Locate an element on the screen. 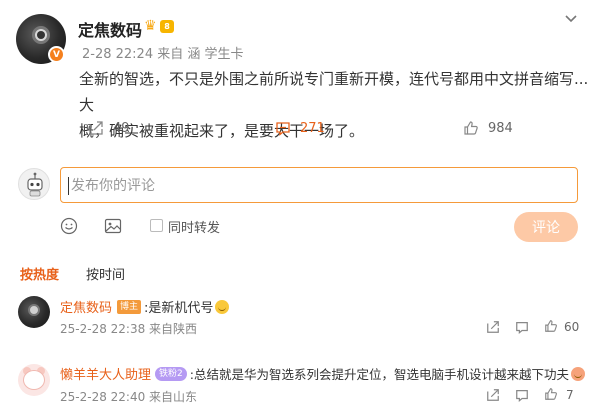 The width and height of the screenshot is (600, 415). my-avatar is located at coordinates (34, 184).